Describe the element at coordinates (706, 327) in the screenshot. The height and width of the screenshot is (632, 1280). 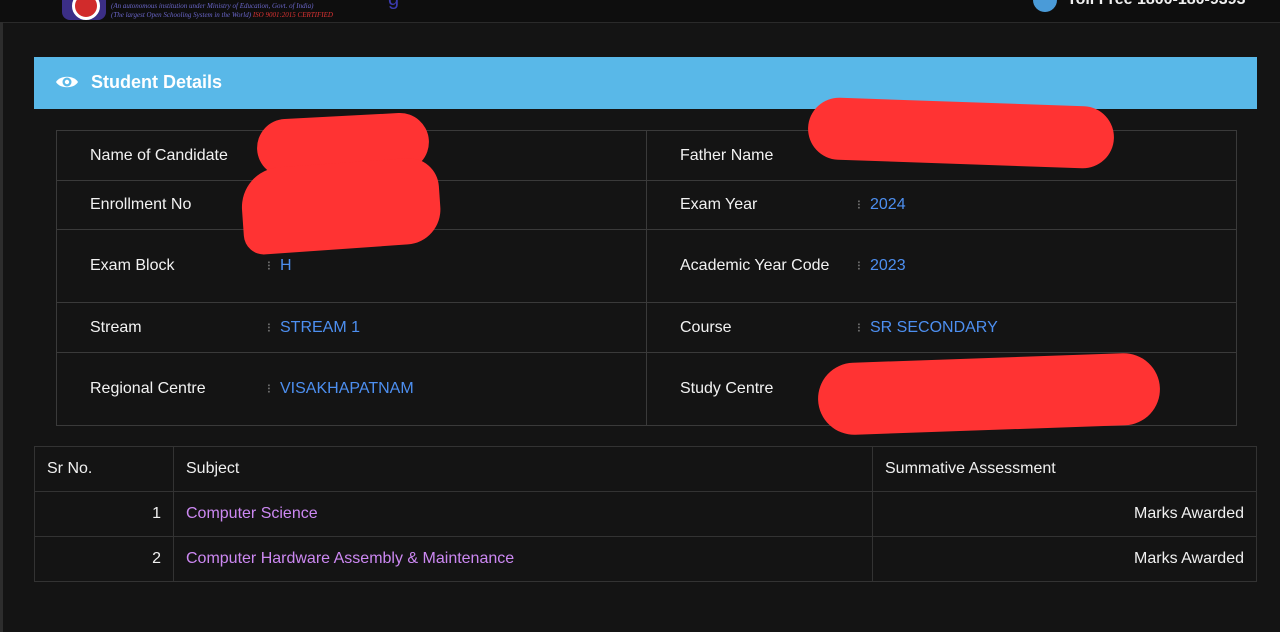
I see `detail-label-course: Course` at that location.